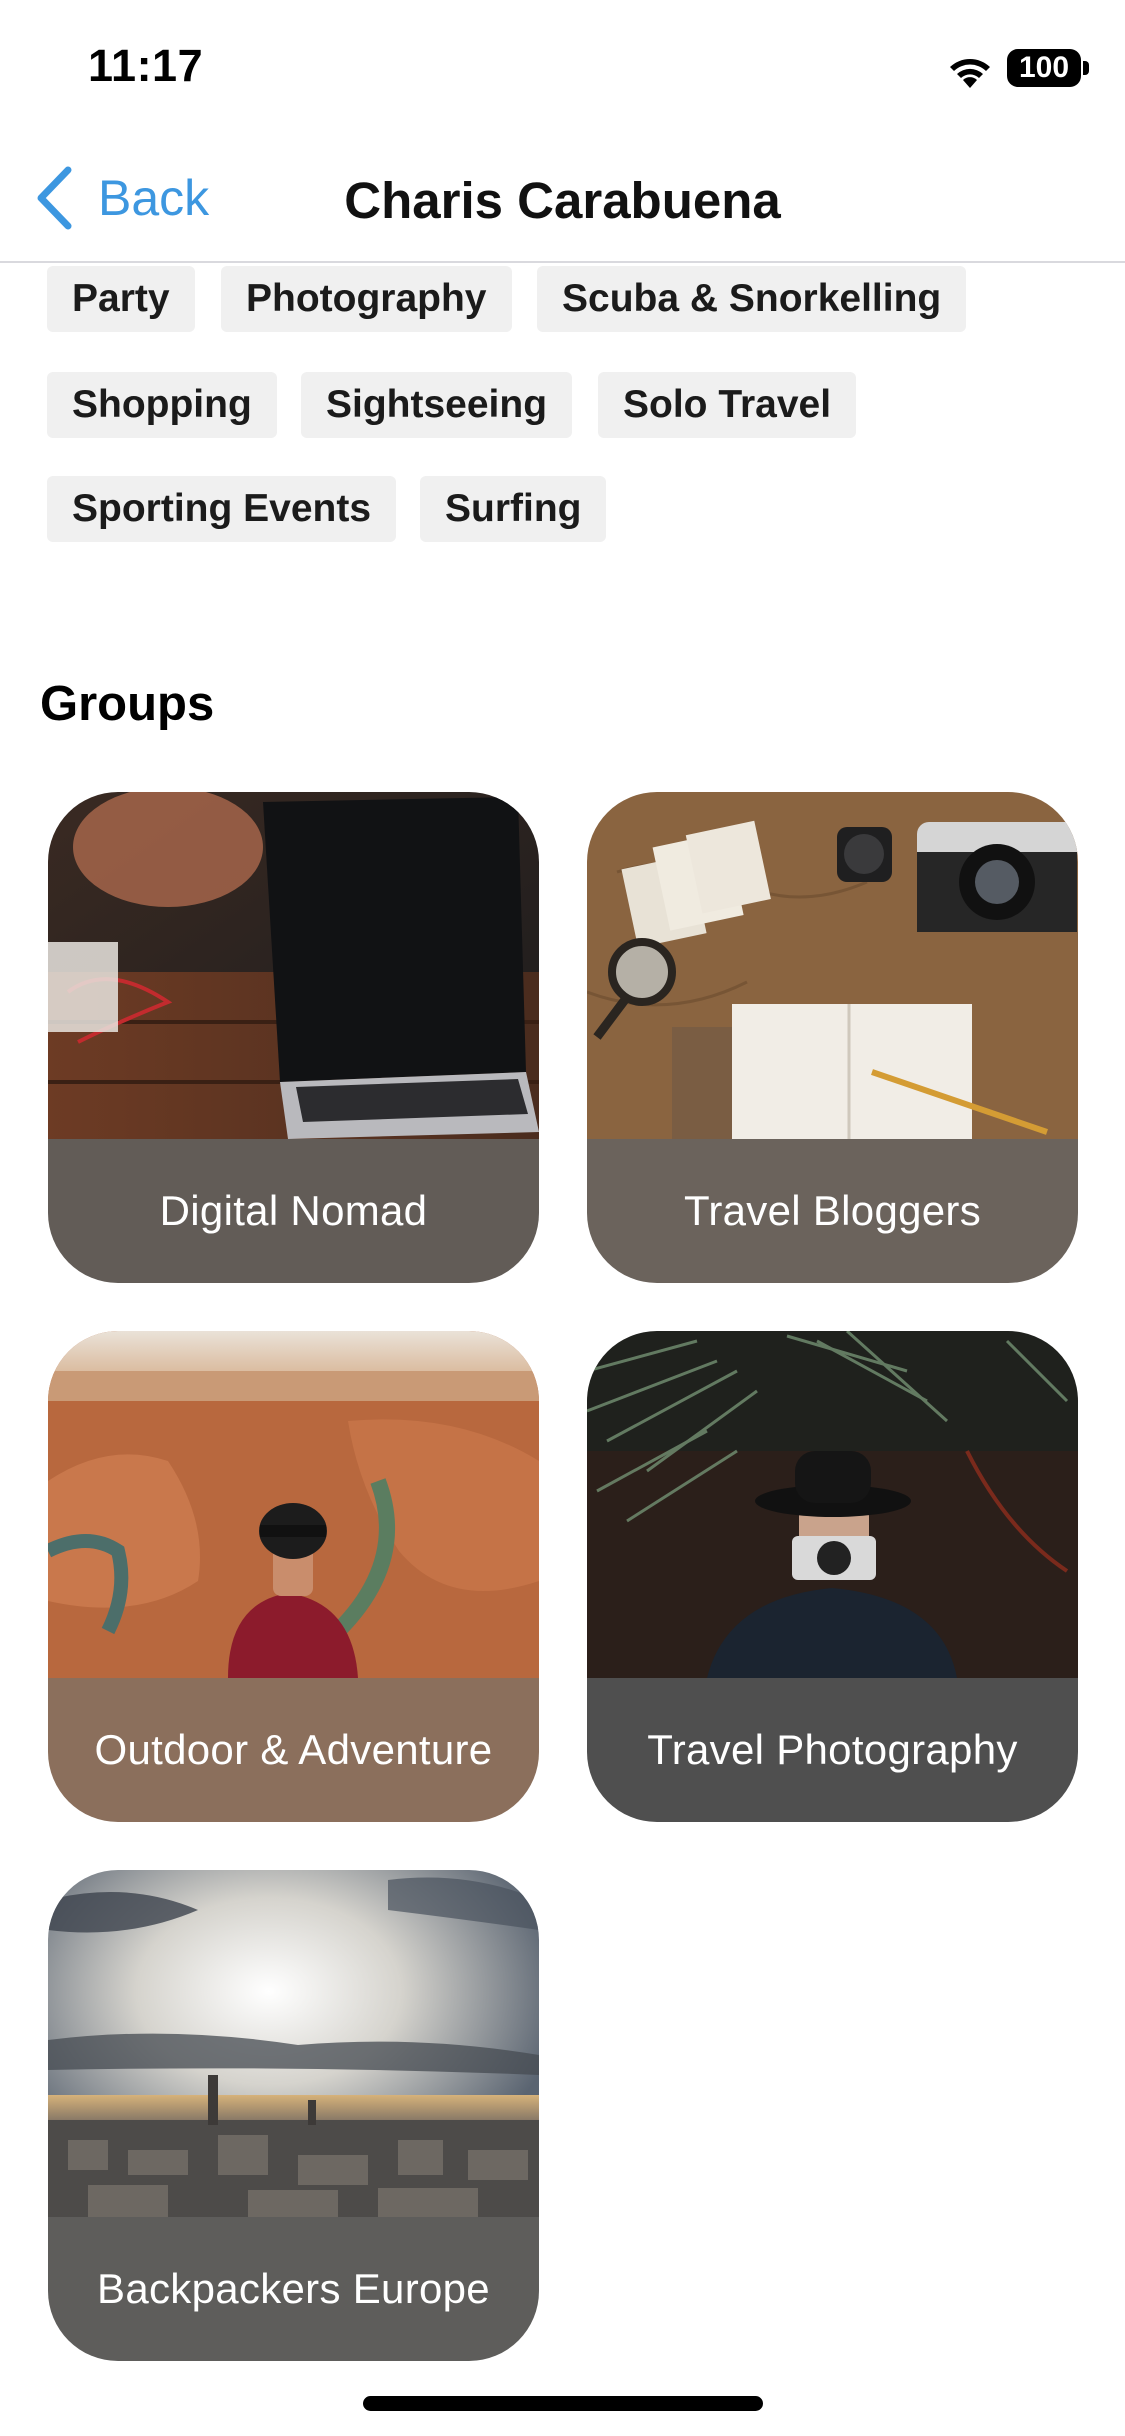  I want to click on group-image-laptop, so click(293, 965).